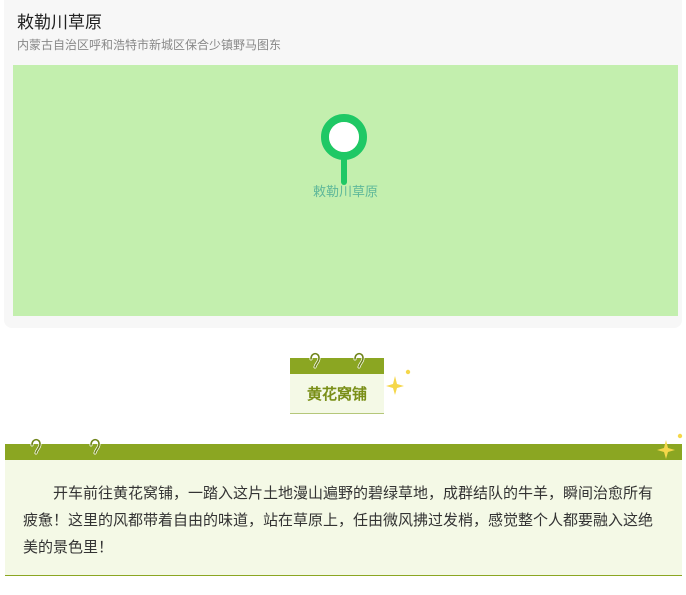  I want to click on badge-top-bar, so click(337, 366).